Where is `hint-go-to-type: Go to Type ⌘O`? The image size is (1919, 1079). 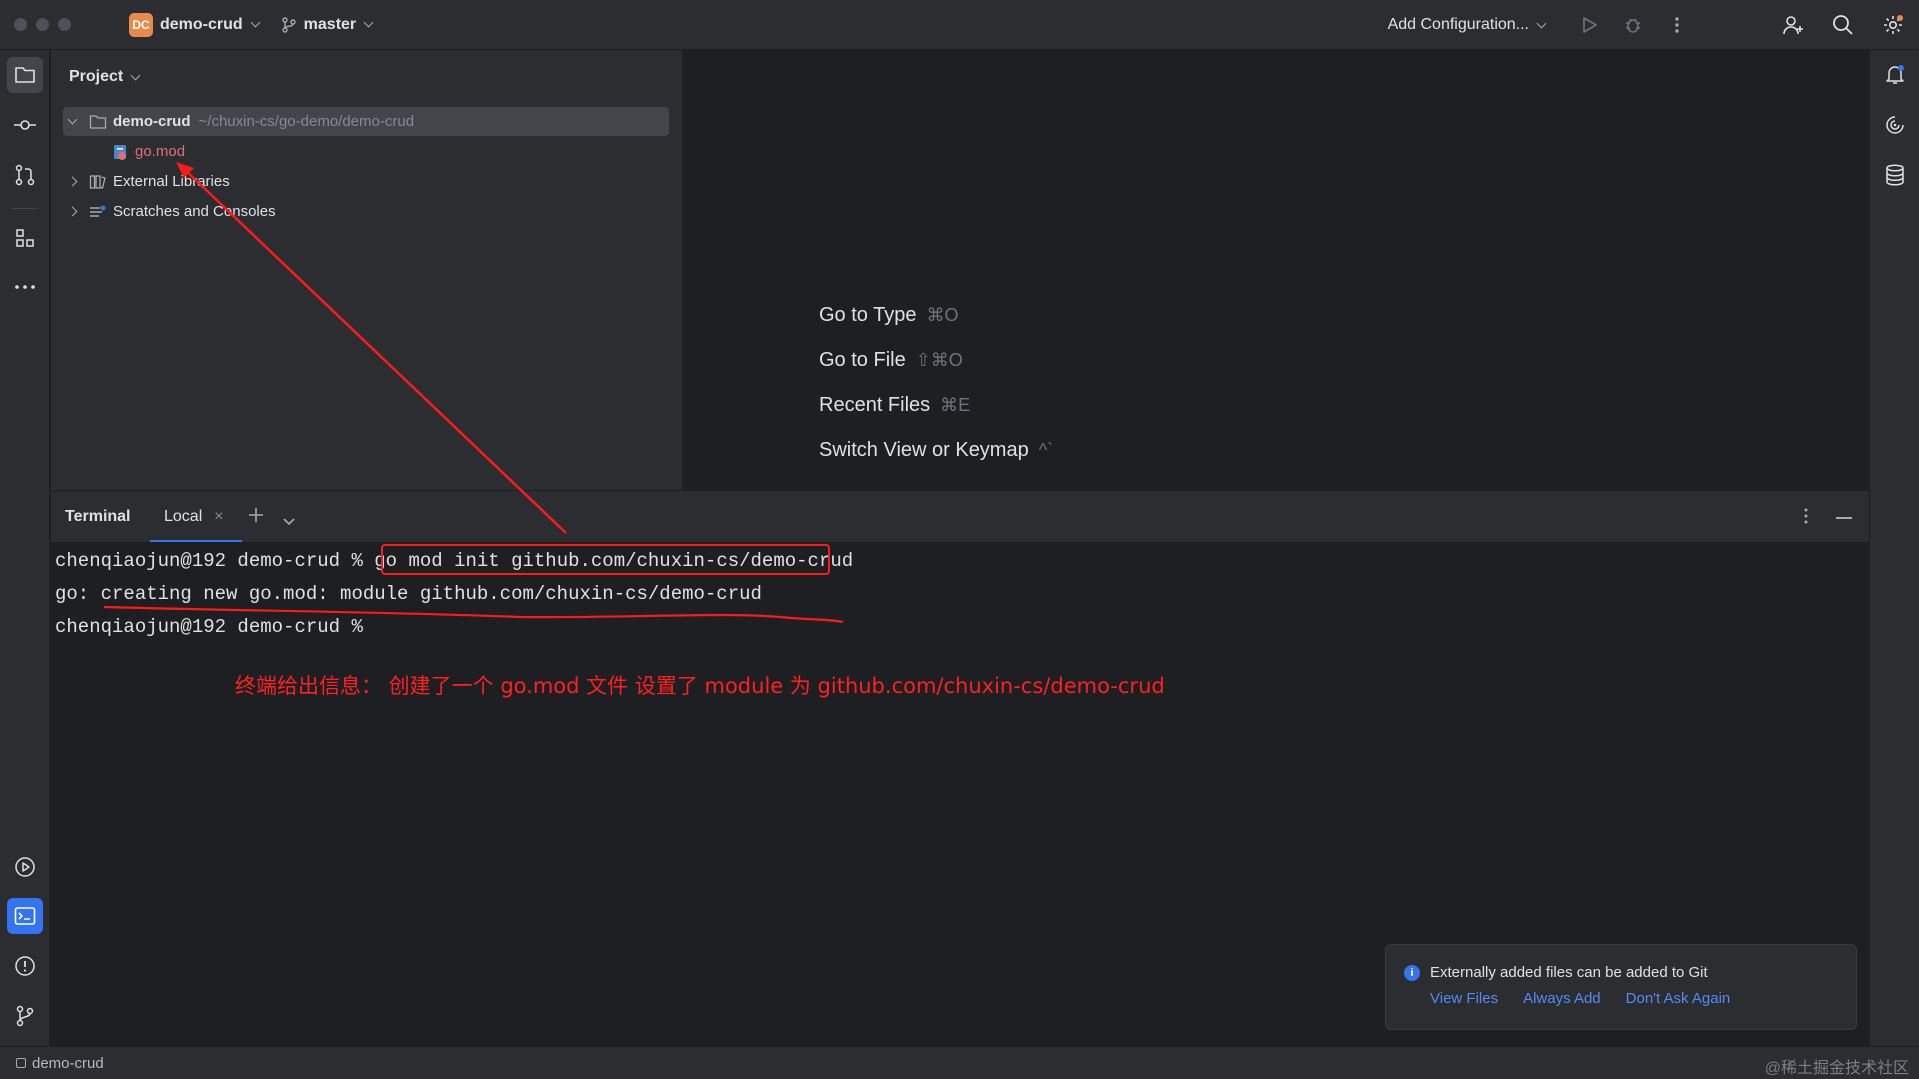 hint-go-to-type: Go to Type ⌘O is located at coordinates (889, 315).